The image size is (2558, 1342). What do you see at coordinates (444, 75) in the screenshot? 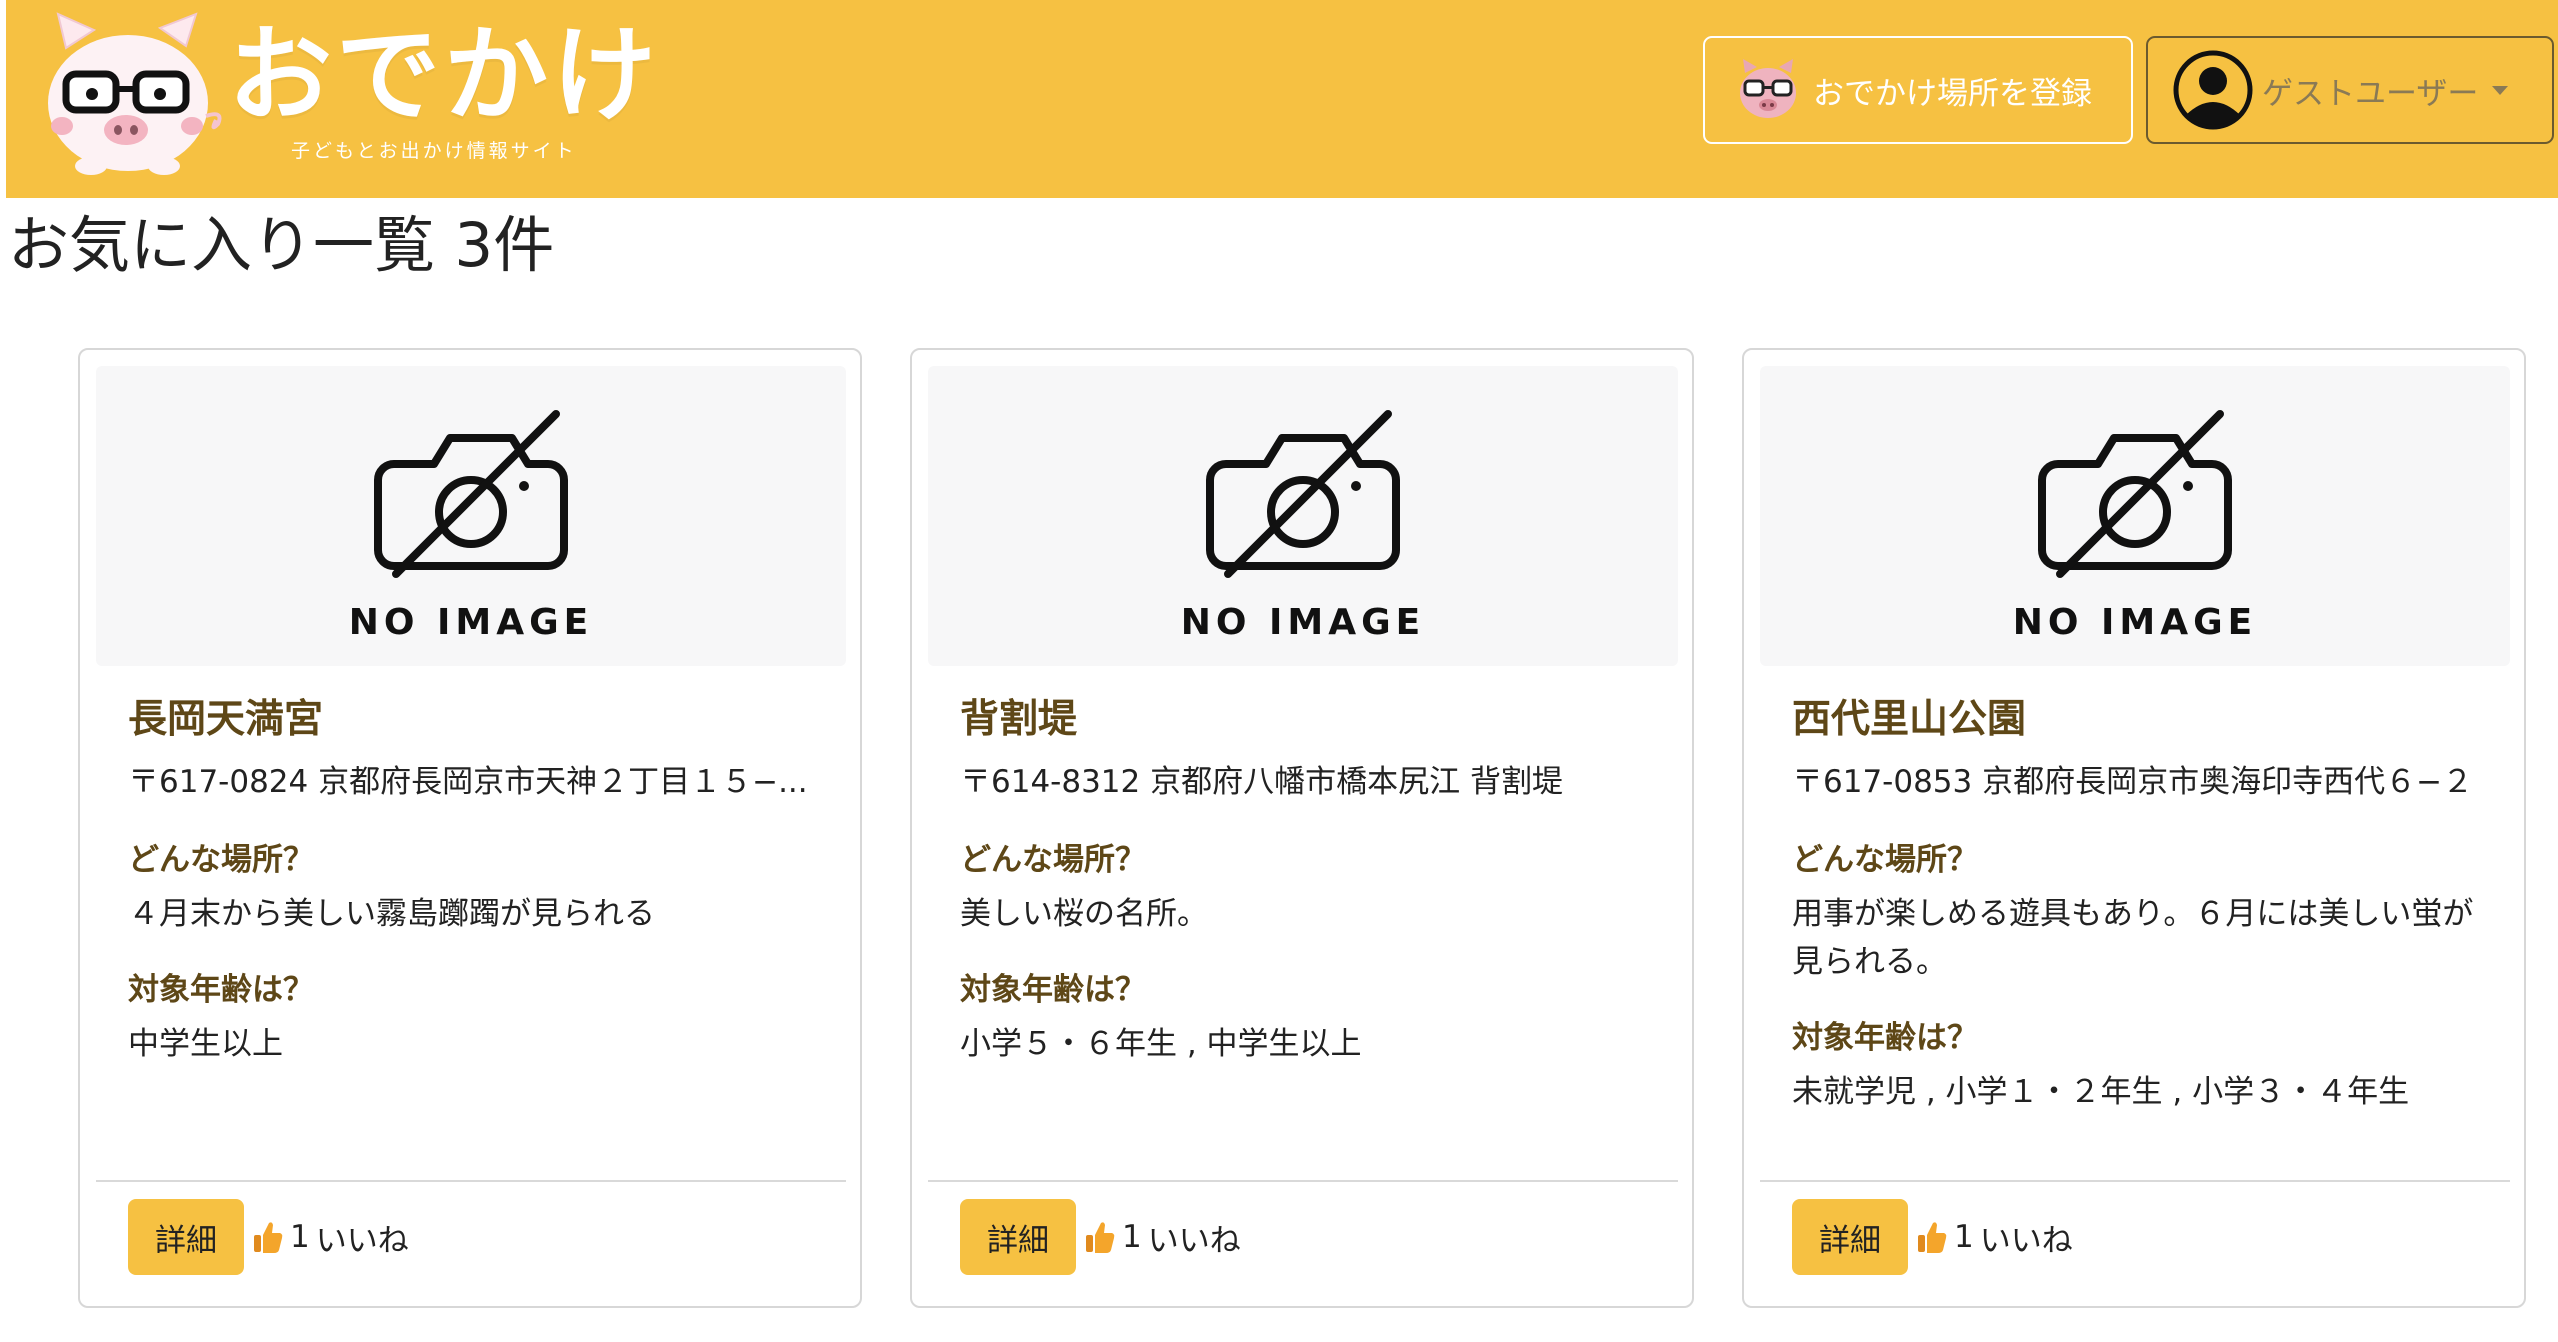
I see `brand-title: おでかけ` at bounding box center [444, 75].